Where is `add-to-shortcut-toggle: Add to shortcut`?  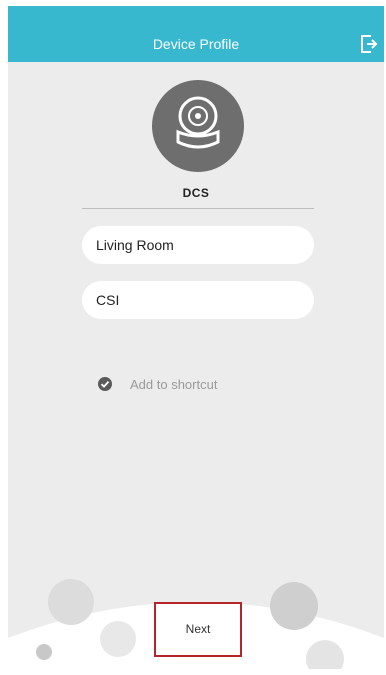
add-to-shortcut-toggle: Add to shortcut is located at coordinates (157, 384).